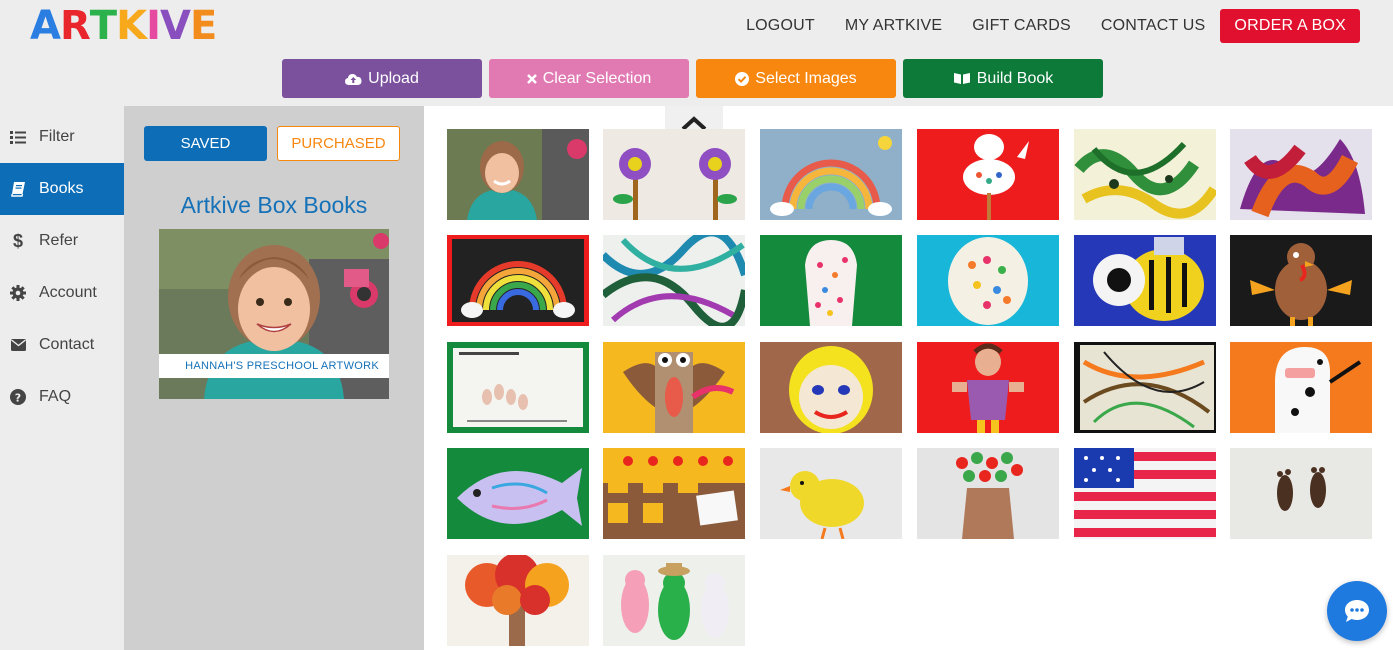 Image resolution: width=1393 pixels, height=650 pixels. What do you see at coordinates (18, 189) in the screenshot?
I see `book-icon` at bounding box center [18, 189].